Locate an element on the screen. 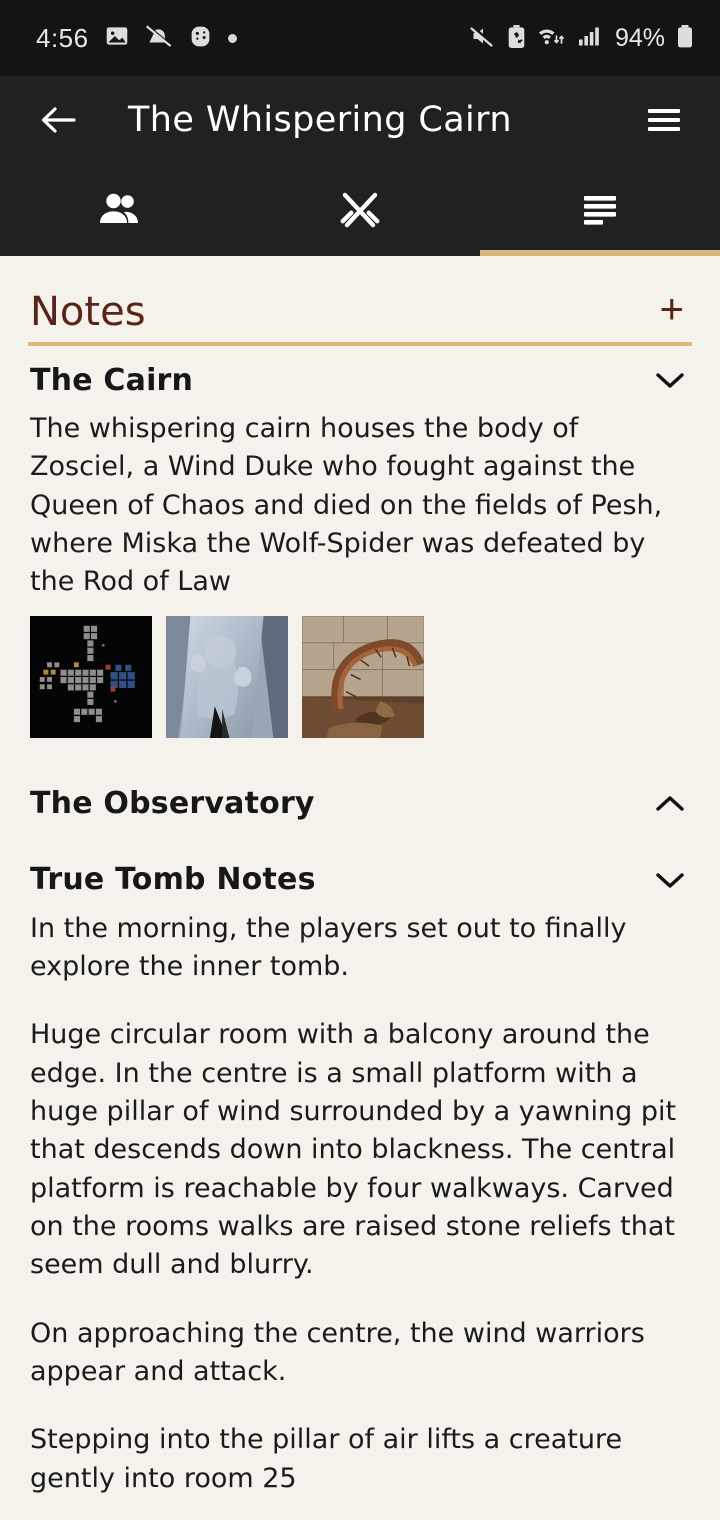  note-title: True Tomb Notes is located at coordinates (173, 880).